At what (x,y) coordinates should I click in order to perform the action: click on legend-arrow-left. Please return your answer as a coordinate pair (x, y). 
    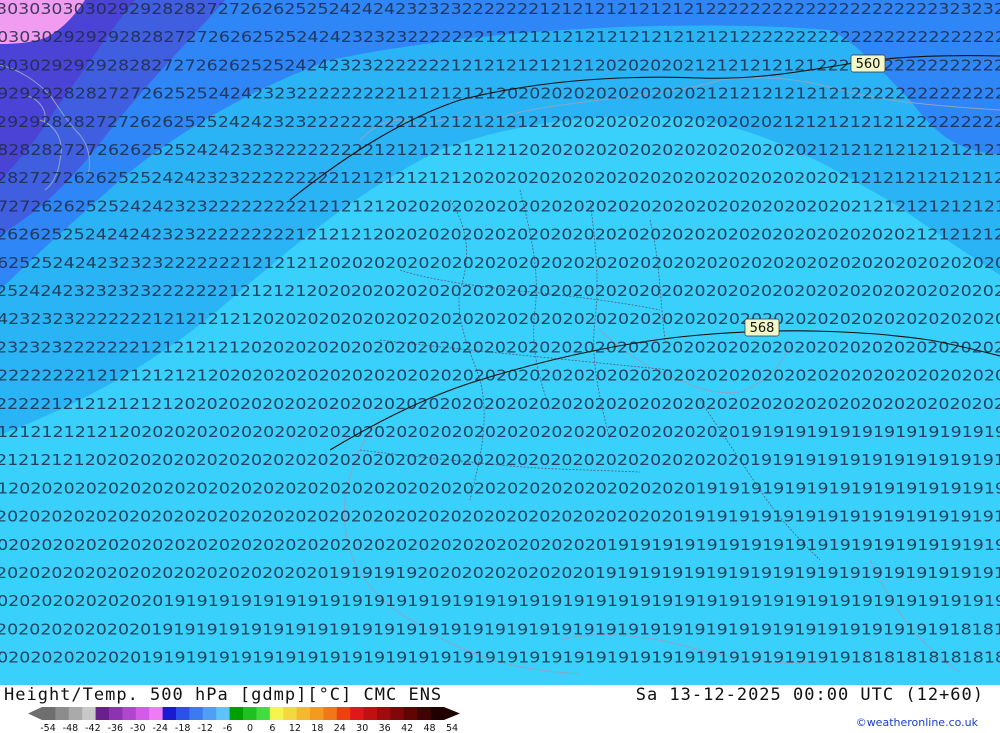
    Looking at the image, I should click on (35, 713).